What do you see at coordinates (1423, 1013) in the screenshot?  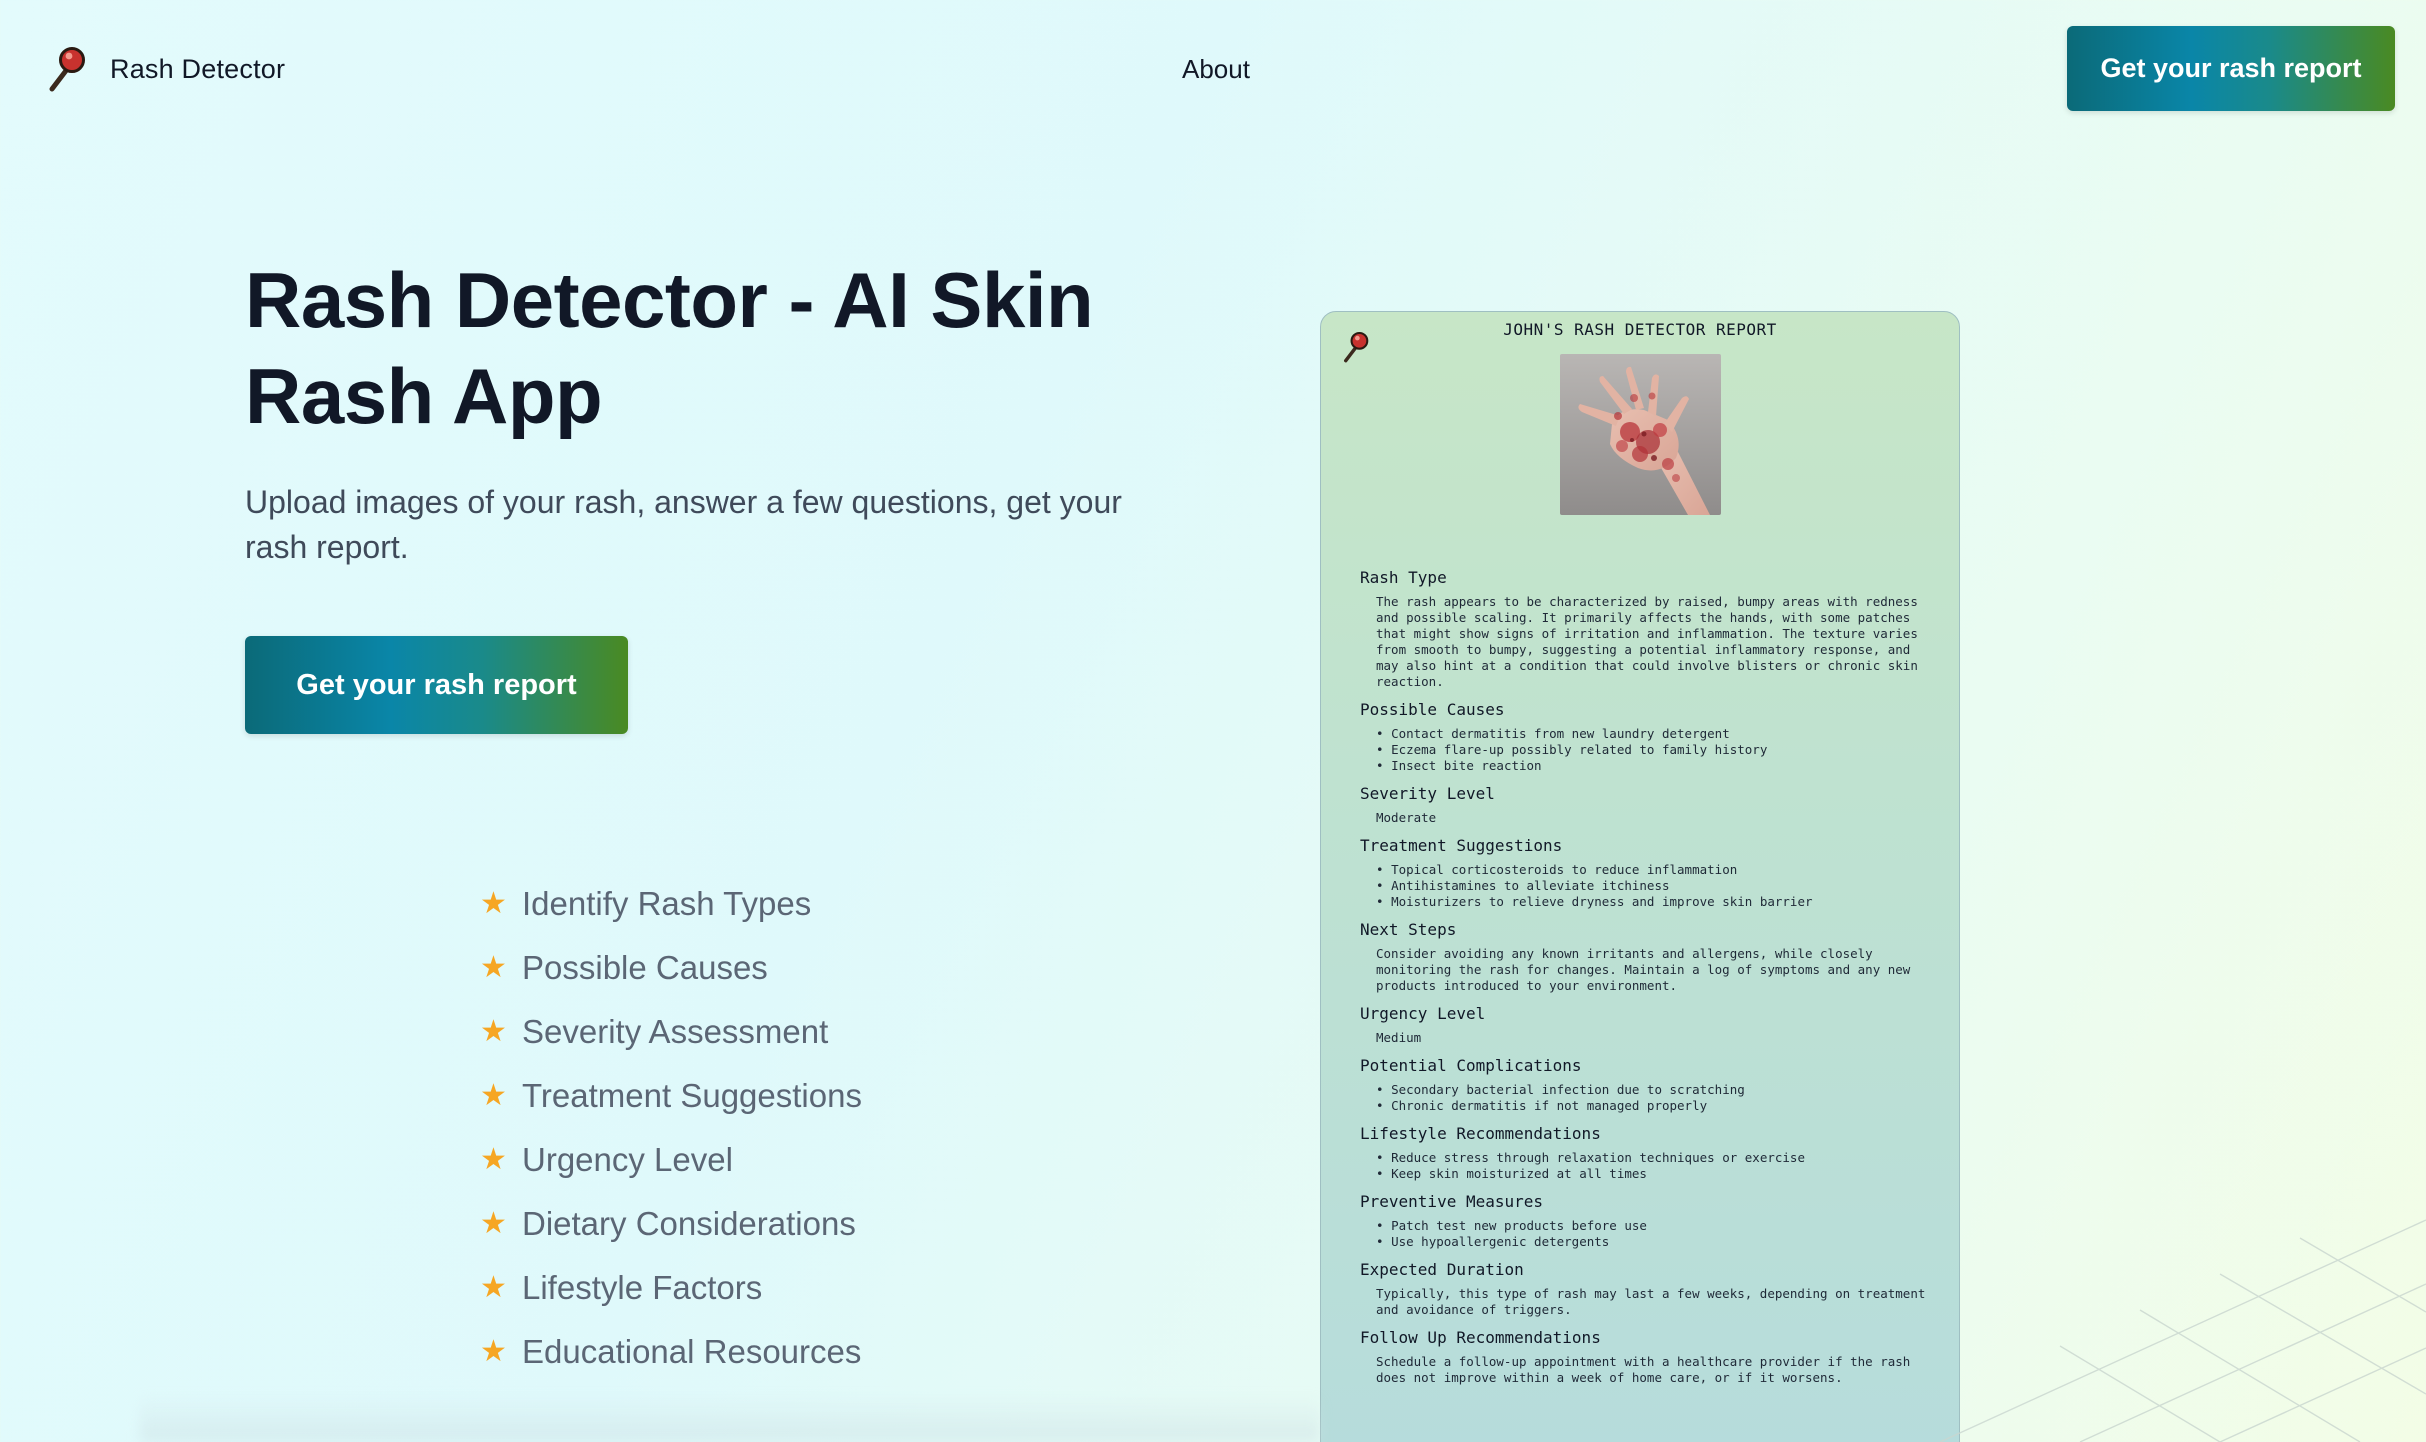 I see `report-section-heading: Urgency Level` at bounding box center [1423, 1013].